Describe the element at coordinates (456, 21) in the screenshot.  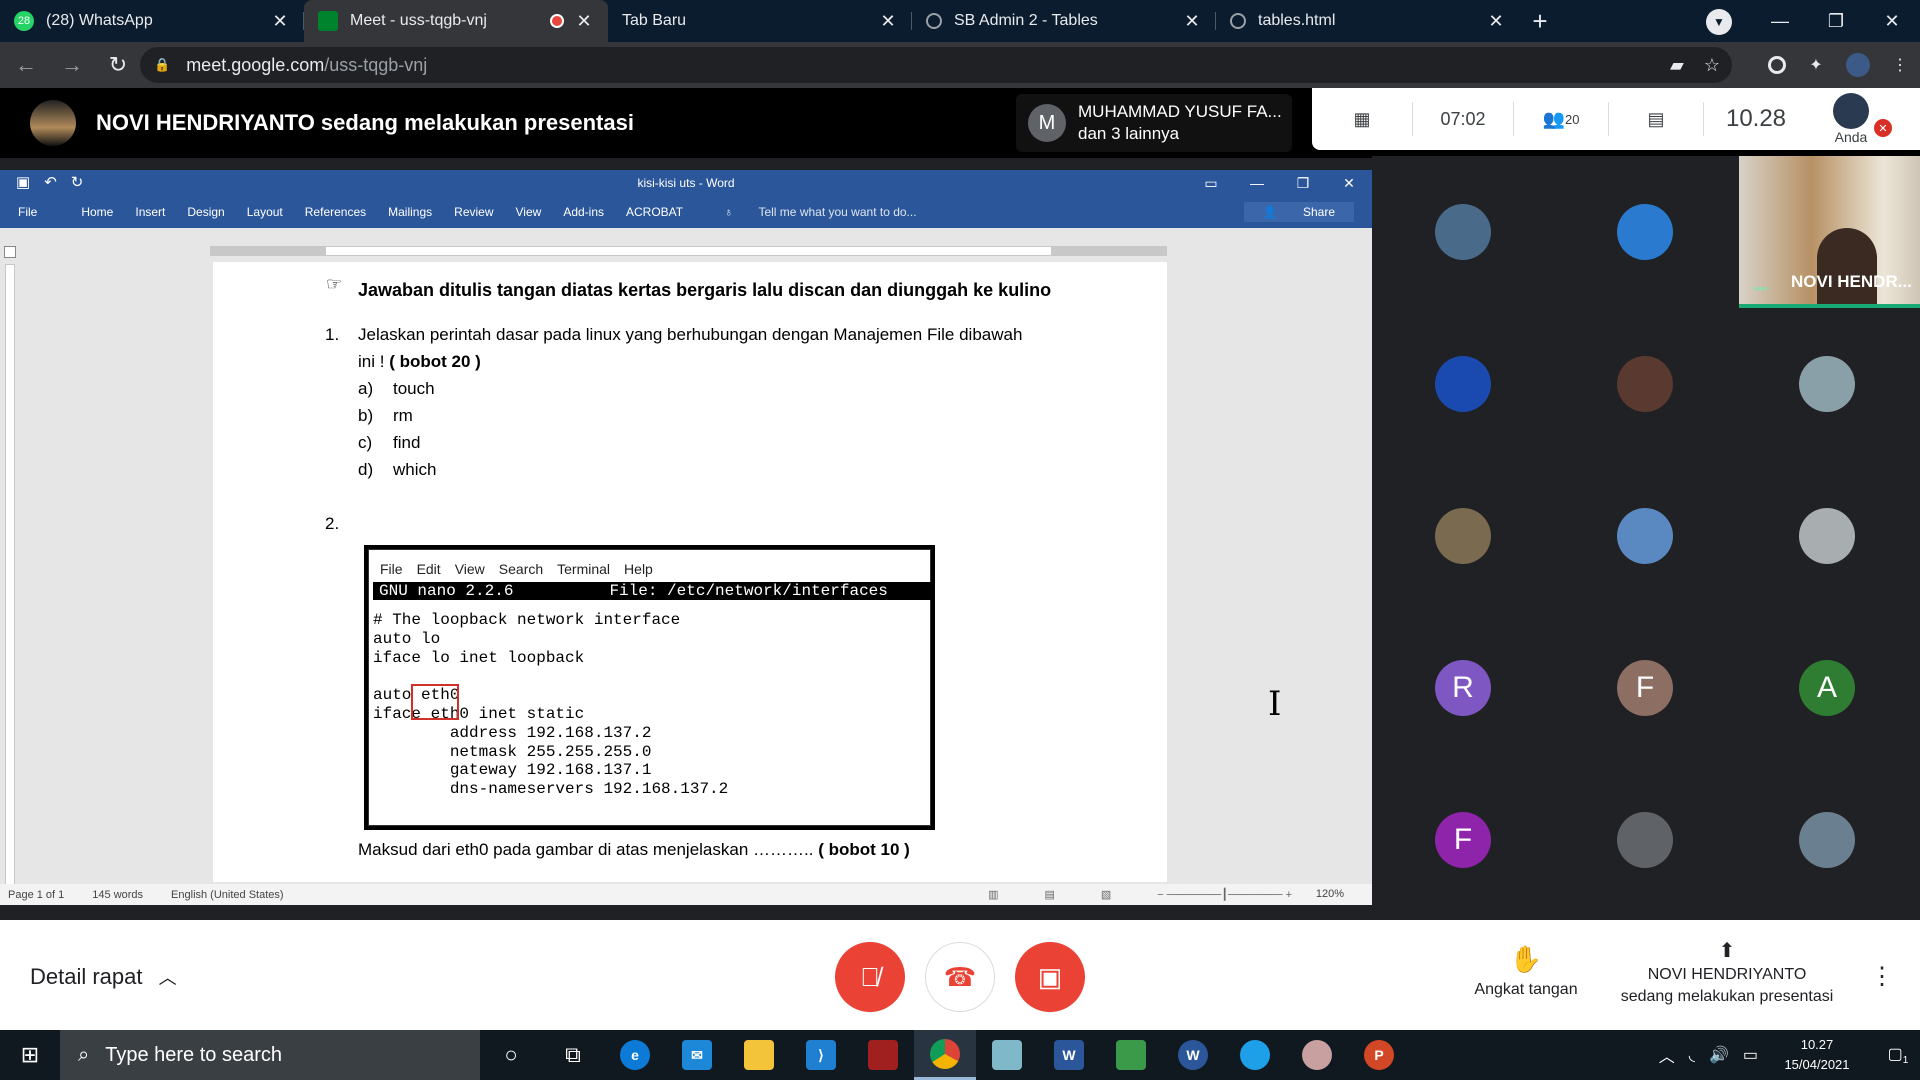
I see `tab-meet: Meet - uss-tqgb-vnj ✕` at that location.